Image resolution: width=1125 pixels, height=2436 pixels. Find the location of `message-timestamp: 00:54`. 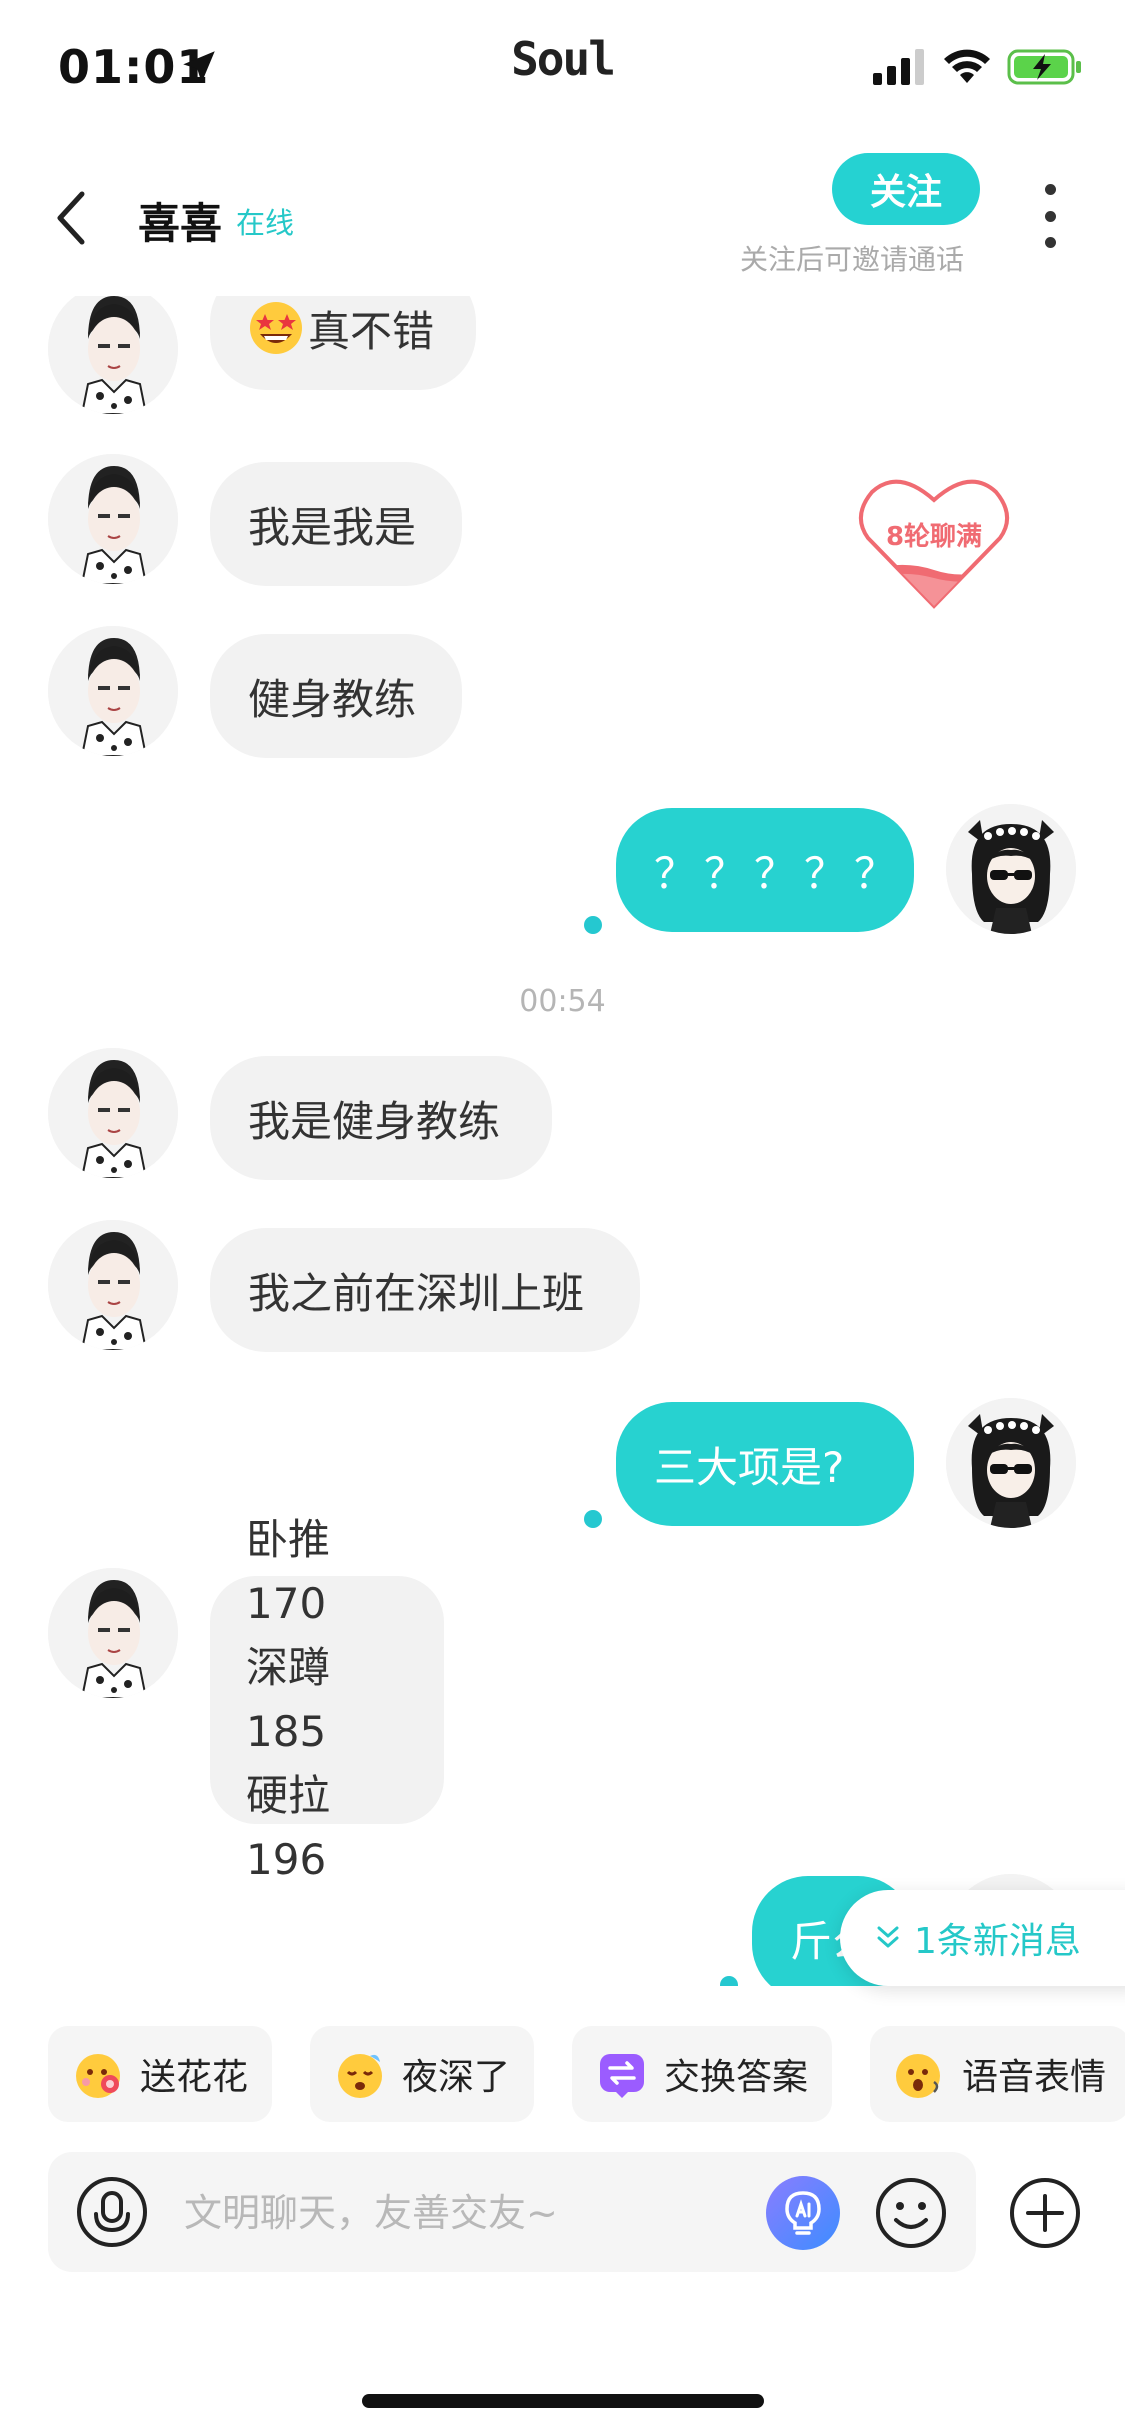

message-timestamp: 00:54 is located at coordinates (562, 1001).